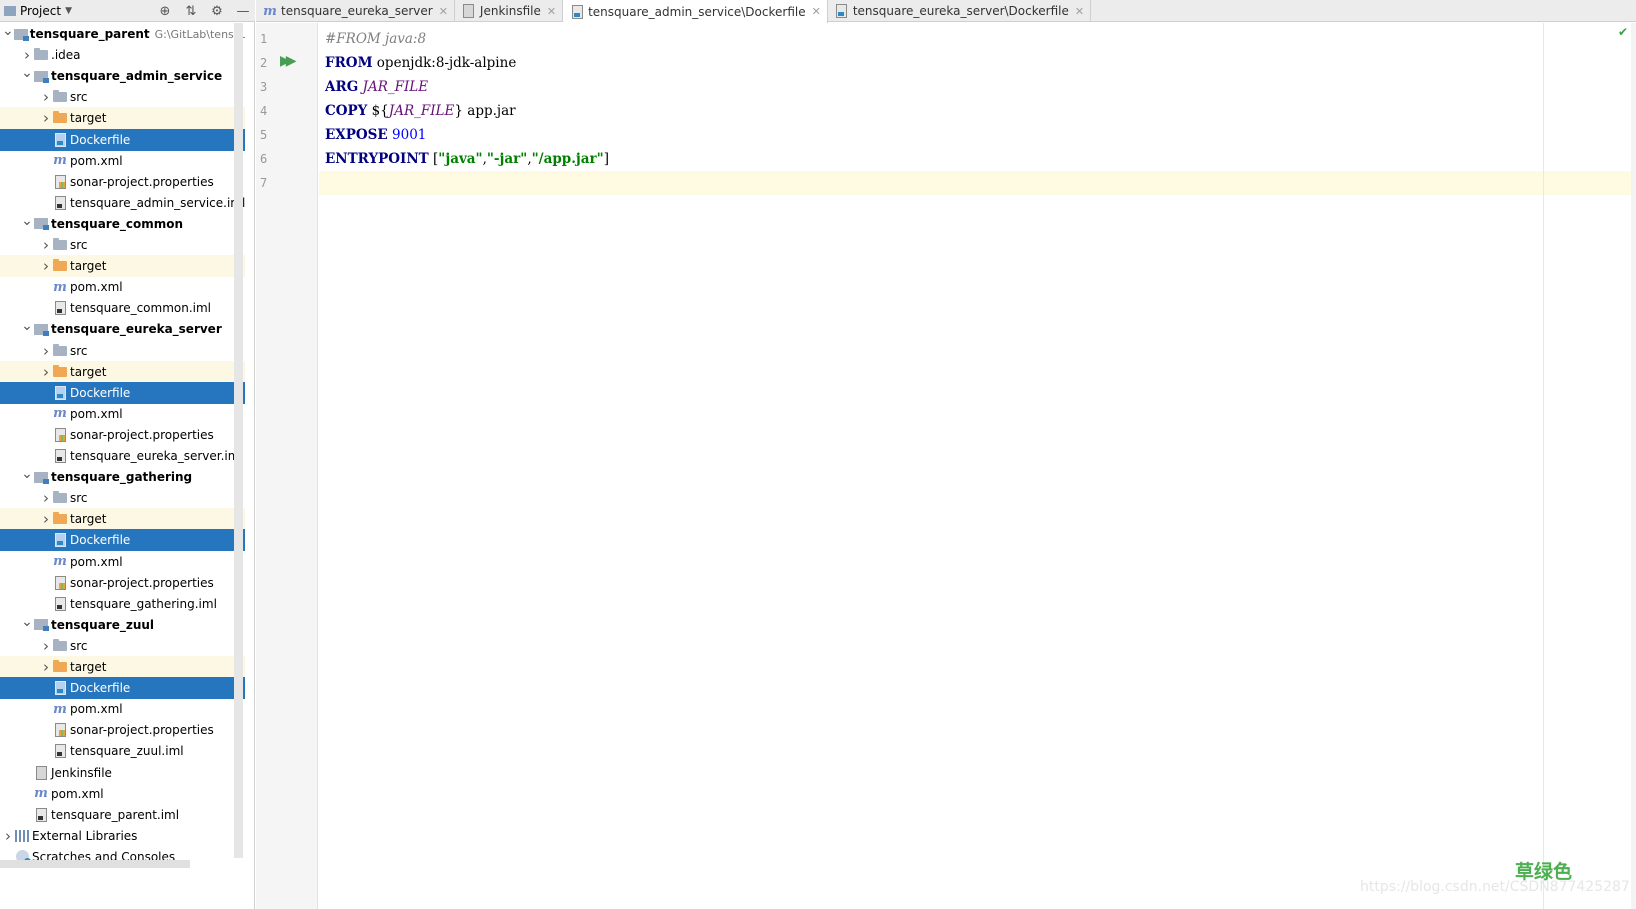 The width and height of the screenshot is (1636, 909). I want to click on locate-icon: ⊕, so click(165, 11).